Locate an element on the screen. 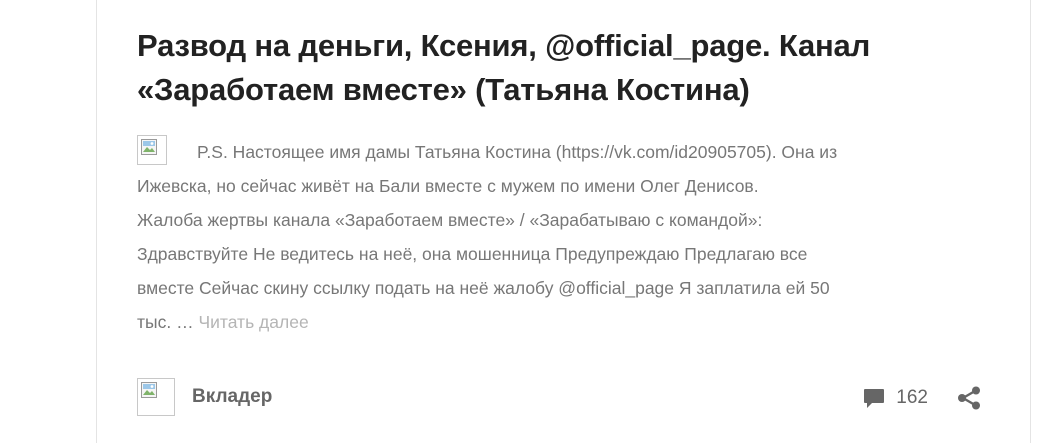  author-name: Вкладер is located at coordinates (232, 397).